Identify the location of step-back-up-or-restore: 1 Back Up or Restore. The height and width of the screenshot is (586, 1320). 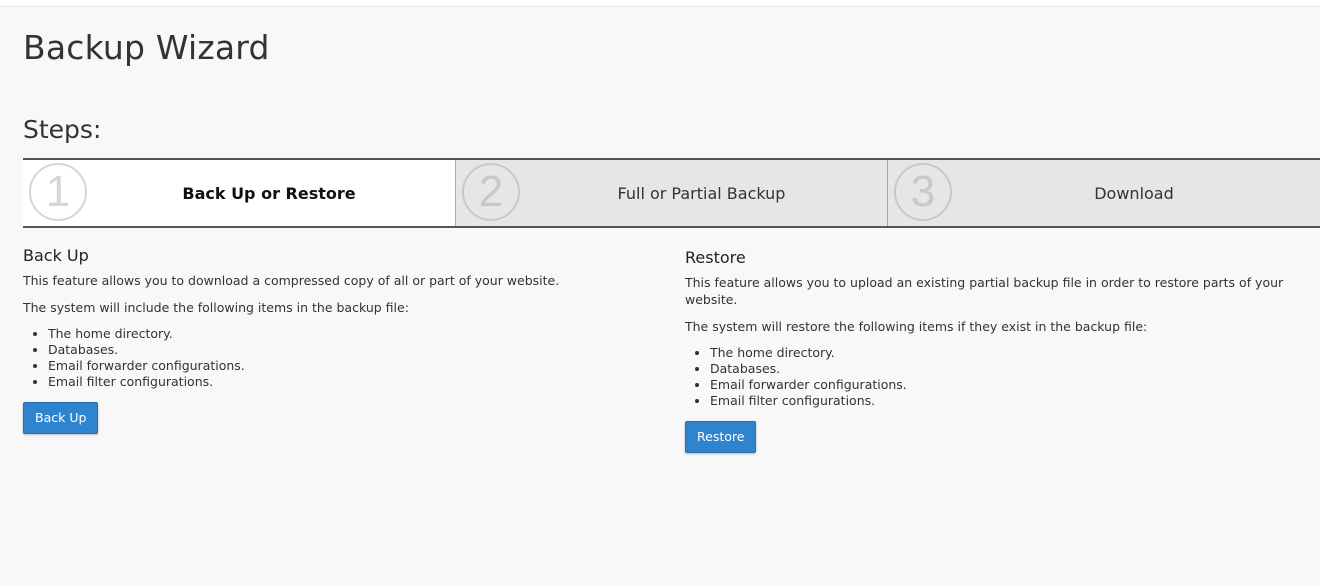
(239, 193).